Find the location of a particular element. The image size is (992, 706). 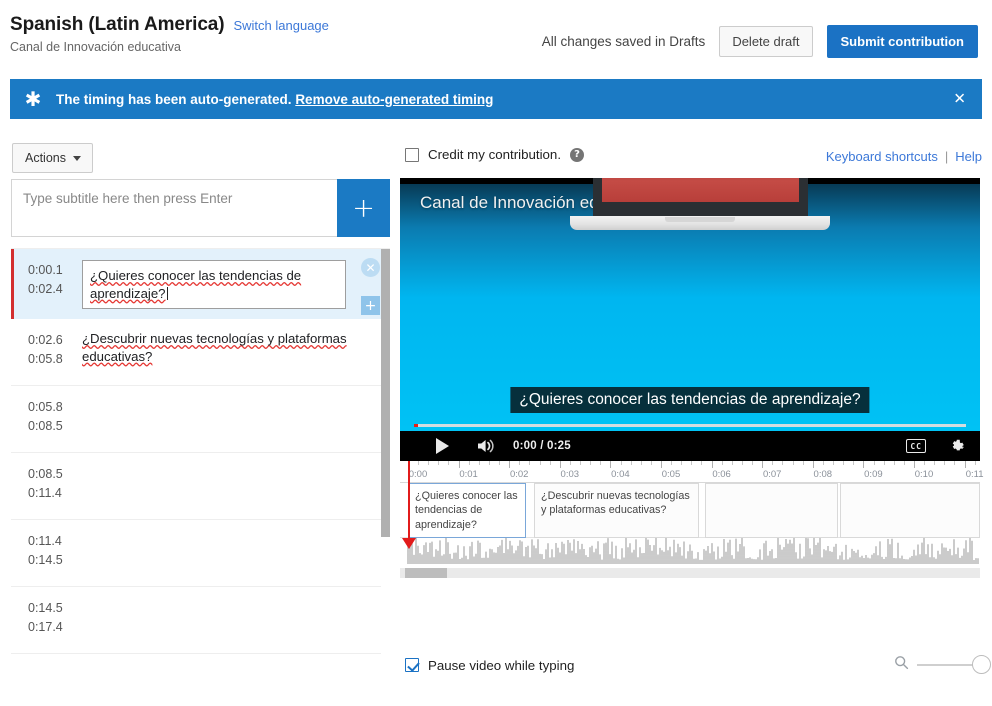

scrollbar-thumb is located at coordinates (385, 393).